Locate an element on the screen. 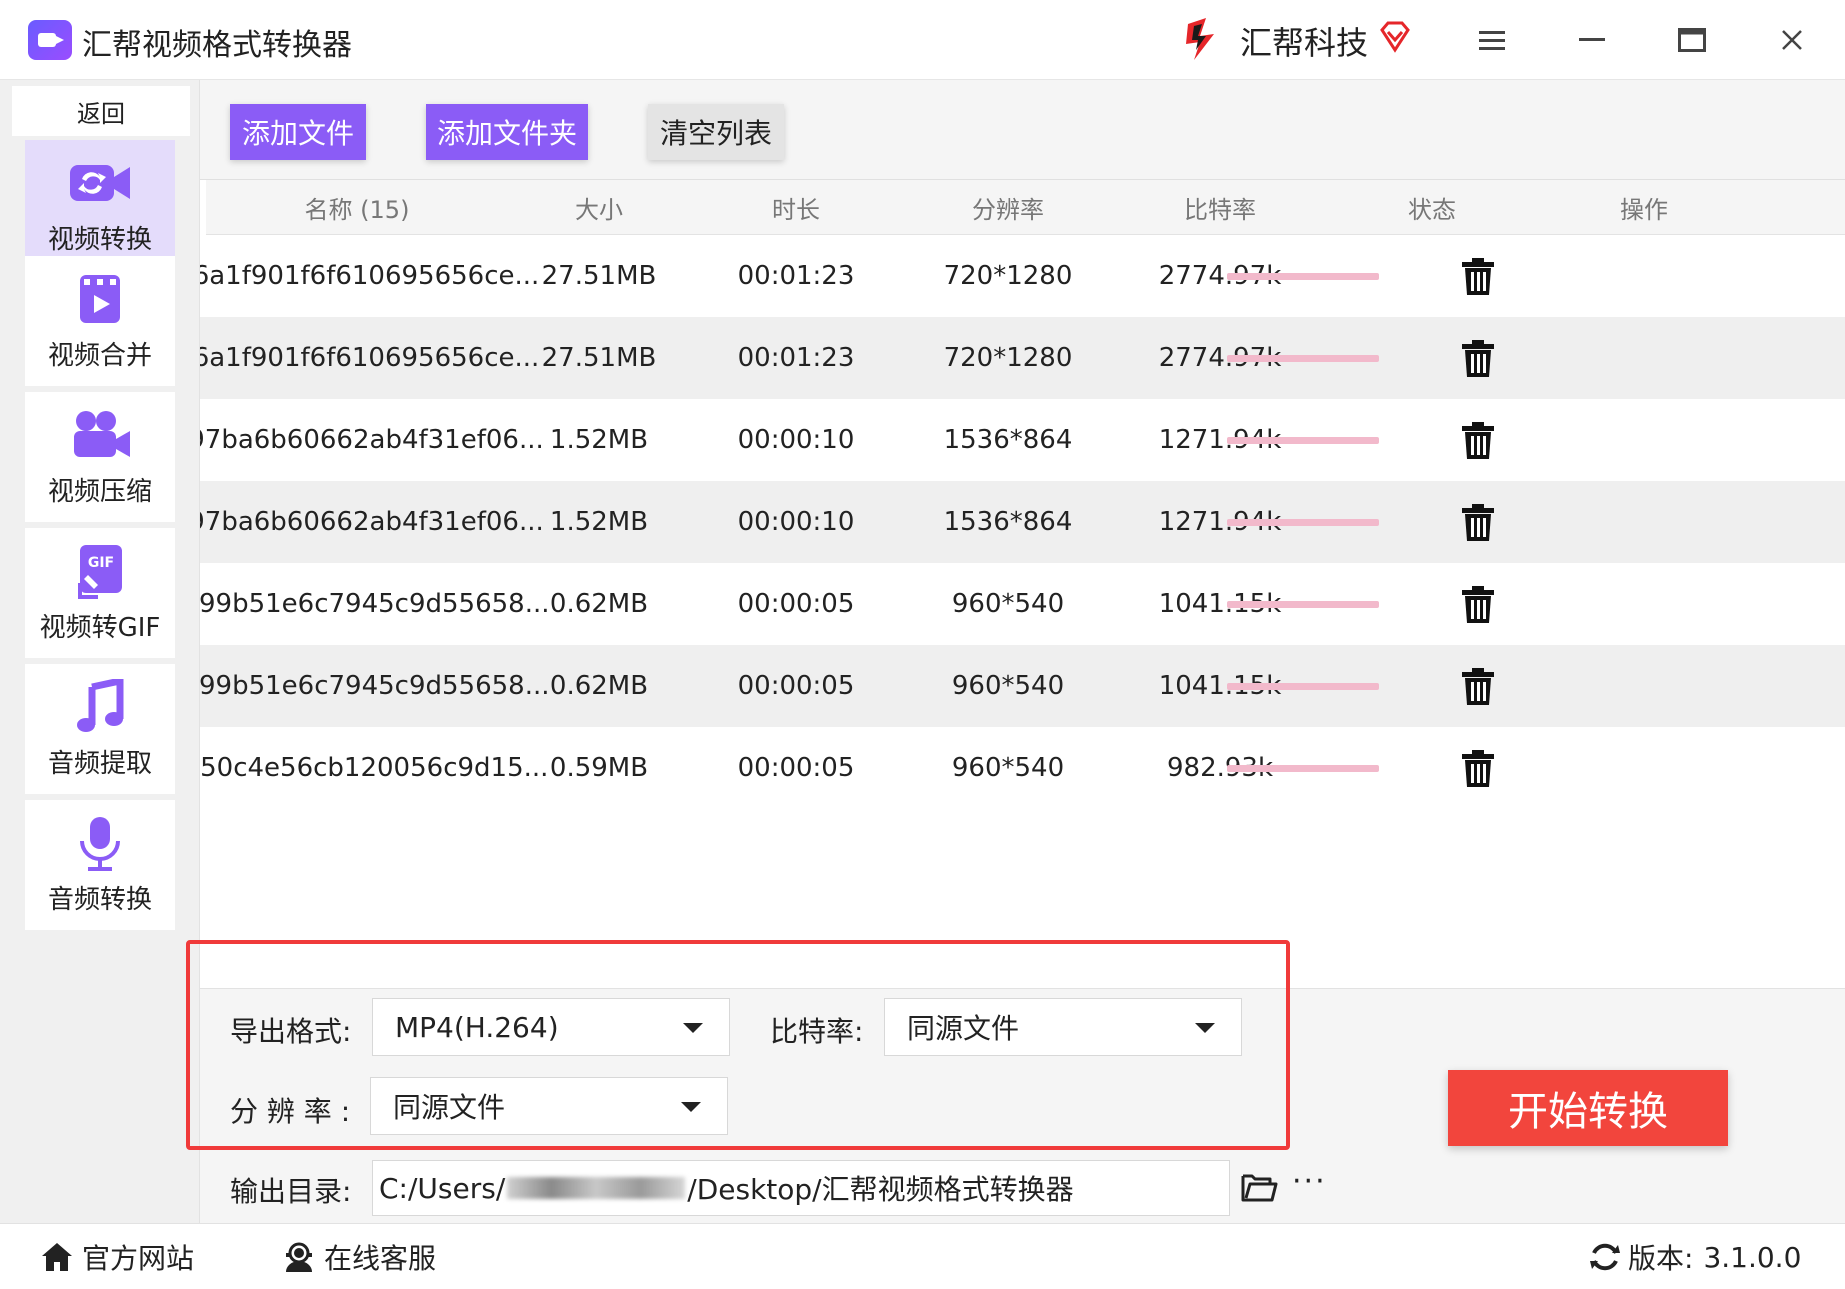 The height and width of the screenshot is (1289, 1845). gif-icon: GIF is located at coordinates (100, 571).